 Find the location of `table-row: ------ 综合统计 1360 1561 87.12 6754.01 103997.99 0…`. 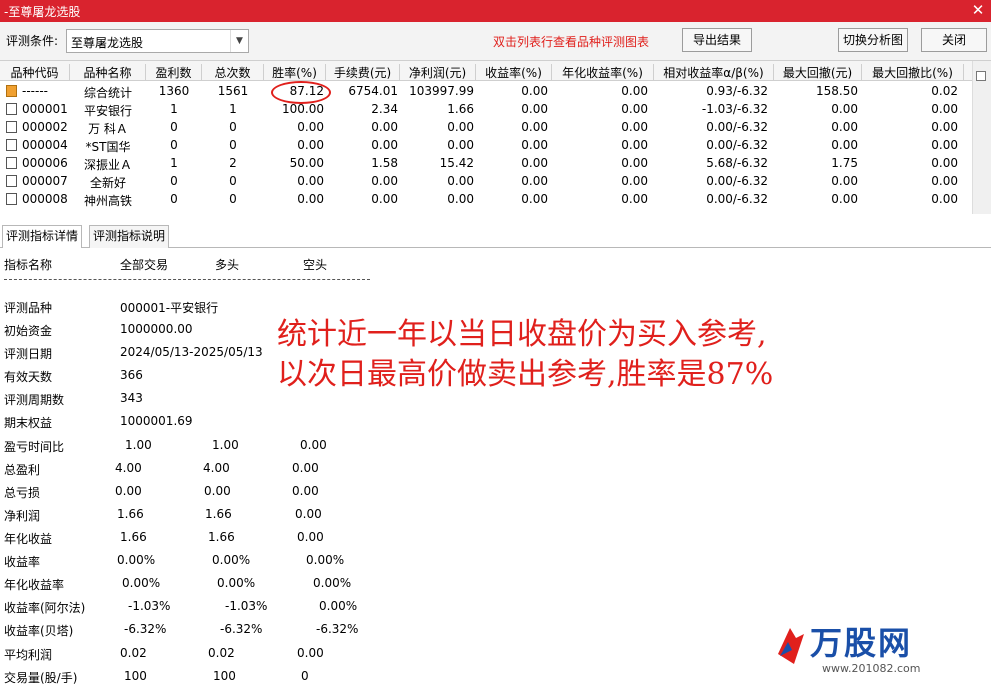

table-row: ------ 综合统计 1360 1561 87.12 6754.01 103997.99 0… is located at coordinates (486, 91).